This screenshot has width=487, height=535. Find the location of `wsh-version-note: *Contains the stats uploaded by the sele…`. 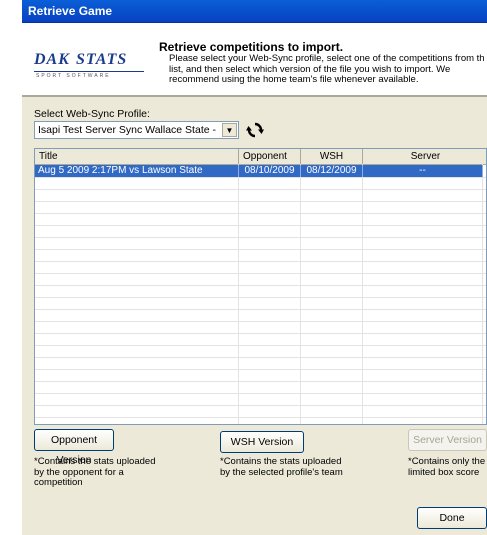

wsh-version-note: *Contains the stats uploaded by the sele… is located at coordinates (281, 467).